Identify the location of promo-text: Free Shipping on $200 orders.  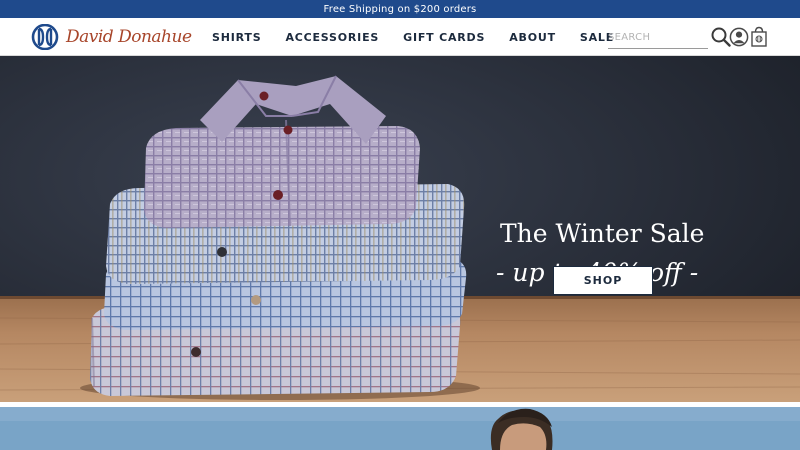
(400, 9).